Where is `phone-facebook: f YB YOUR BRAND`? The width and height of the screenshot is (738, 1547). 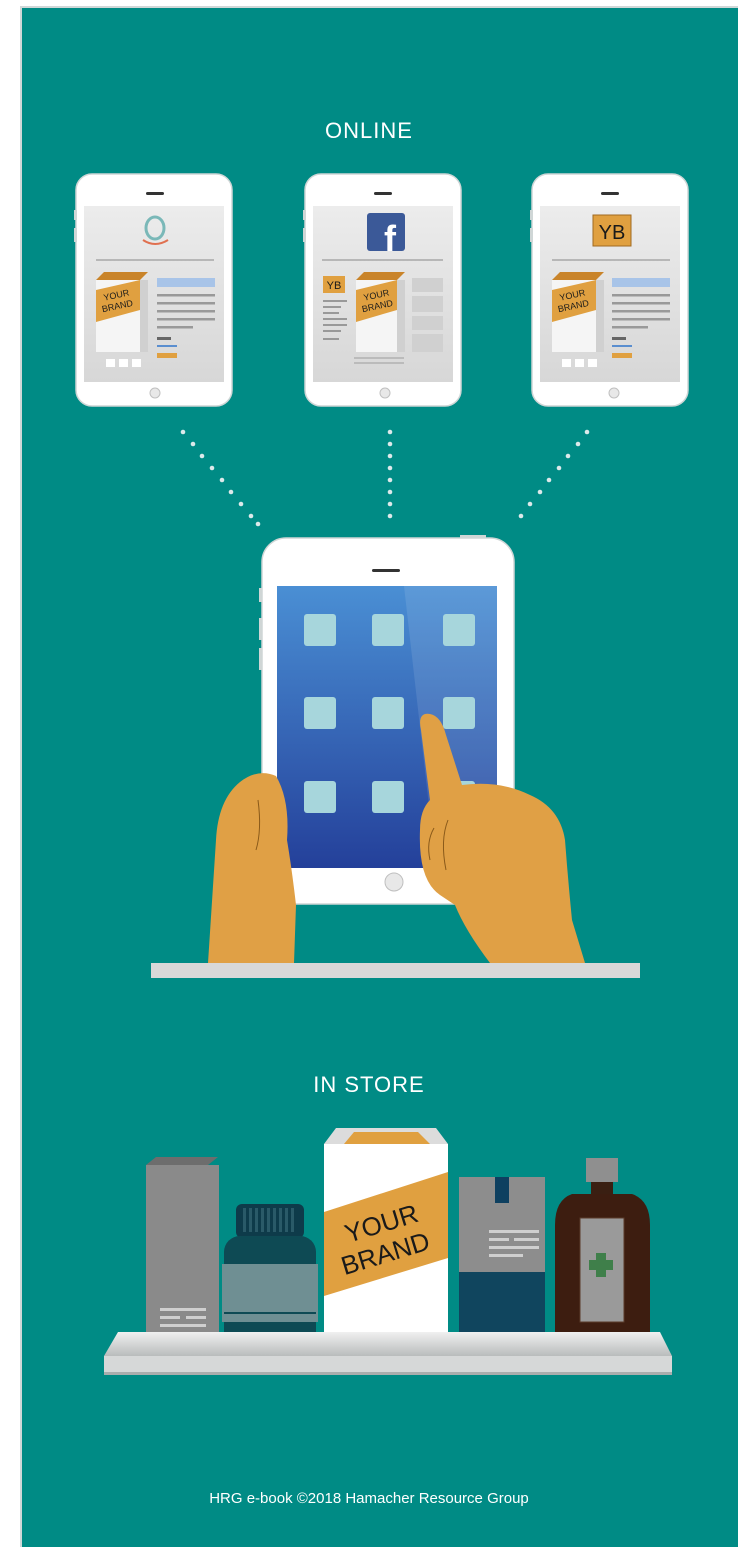 phone-facebook: f YB YOUR BRAND is located at coordinates (382, 290).